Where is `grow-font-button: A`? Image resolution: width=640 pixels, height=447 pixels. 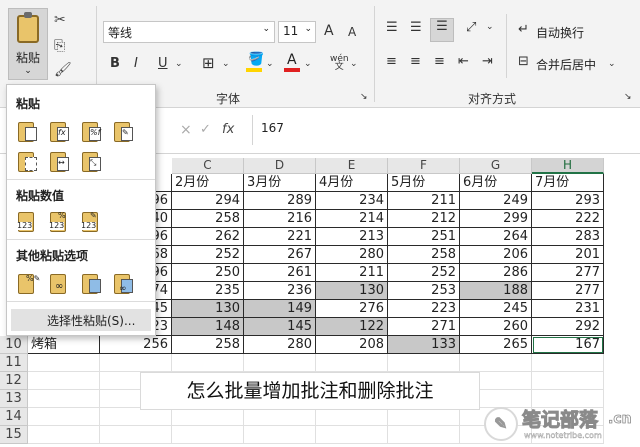
grow-font-button: A is located at coordinates (329, 31).